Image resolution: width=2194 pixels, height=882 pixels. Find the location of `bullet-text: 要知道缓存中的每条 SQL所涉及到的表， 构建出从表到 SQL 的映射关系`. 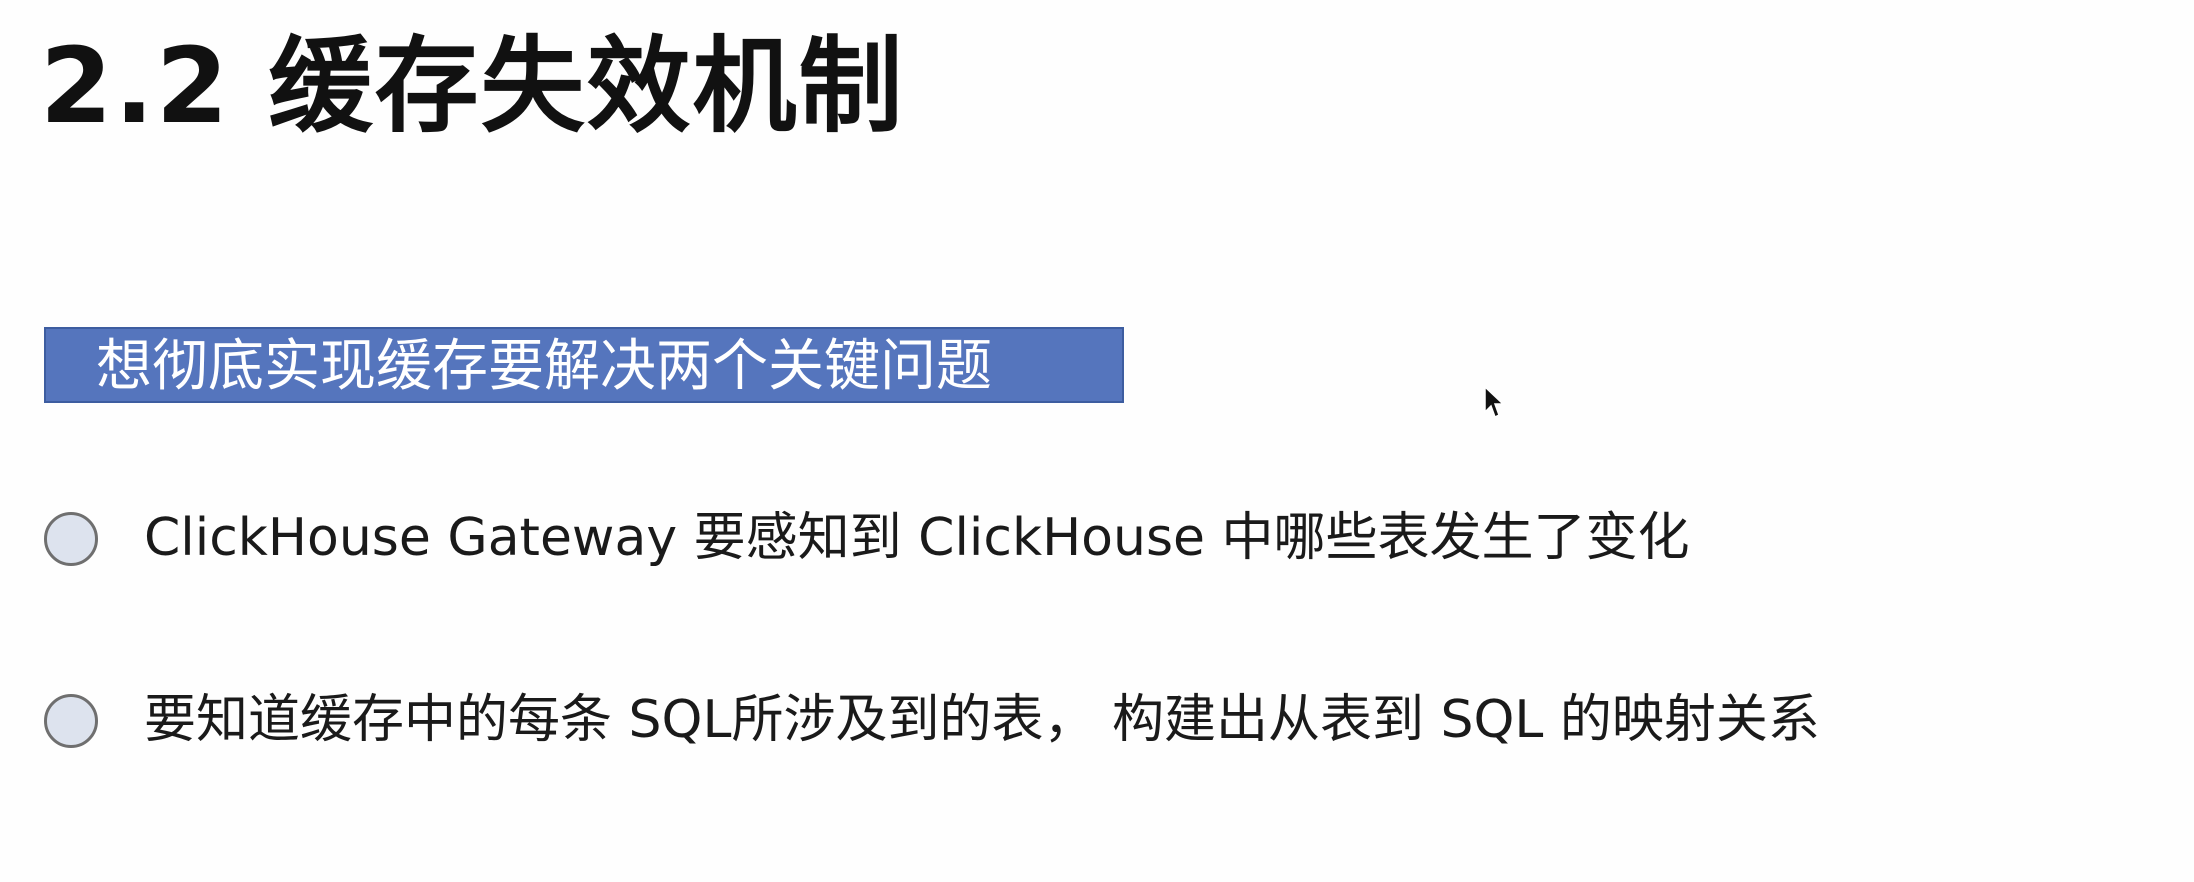

bullet-text: 要知道缓存中的每条 SQL所涉及到的表， 构建出从表到 SQL 的映射关系 is located at coordinates (982, 720).